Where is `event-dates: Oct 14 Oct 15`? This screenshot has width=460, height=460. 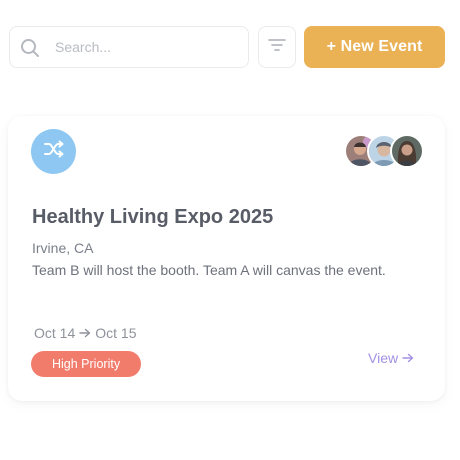 event-dates: Oct 14 Oct 15 is located at coordinates (85, 333).